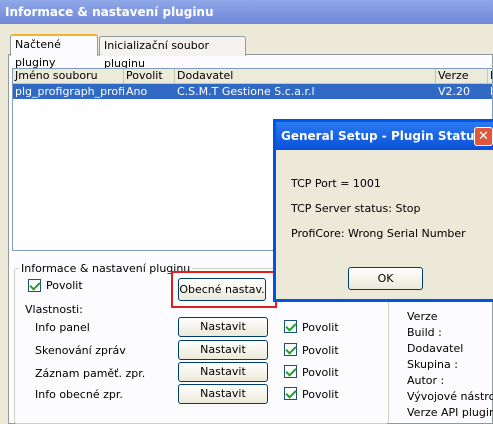  I want to click on window-title: Informace & nastavení pluginu, so click(246, 12).